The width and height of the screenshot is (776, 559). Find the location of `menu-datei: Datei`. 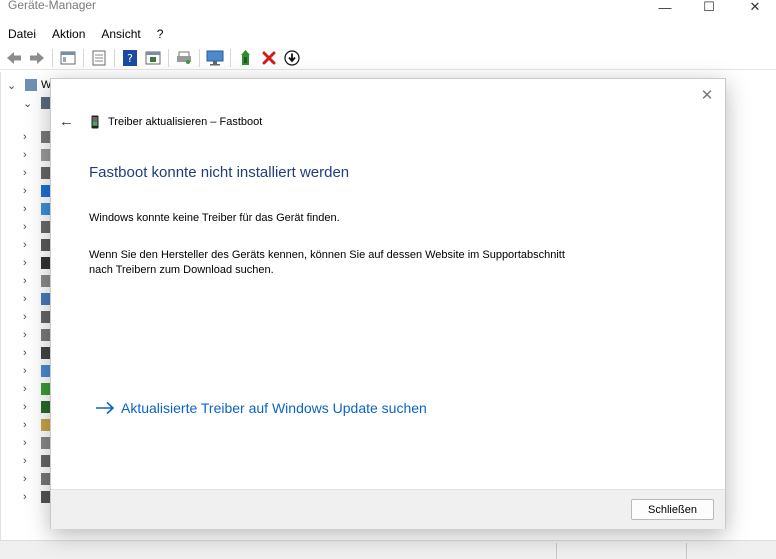

menu-datei: Datei is located at coordinates (22, 34).